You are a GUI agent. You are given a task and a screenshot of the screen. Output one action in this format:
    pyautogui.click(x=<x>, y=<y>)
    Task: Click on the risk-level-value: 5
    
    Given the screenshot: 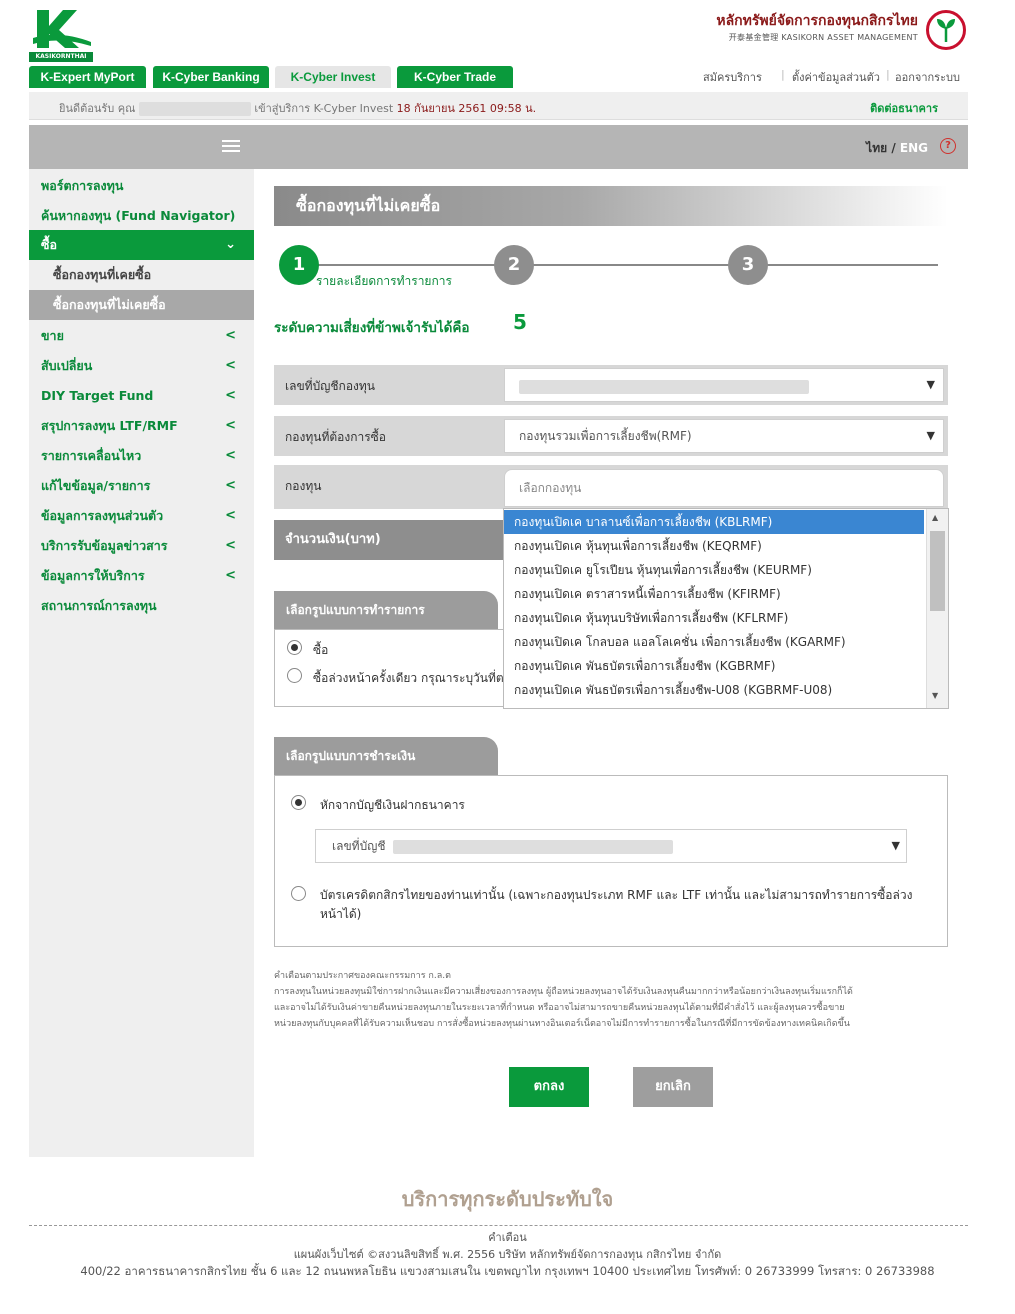 What is the action you would take?
    pyautogui.click(x=520, y=322)
    